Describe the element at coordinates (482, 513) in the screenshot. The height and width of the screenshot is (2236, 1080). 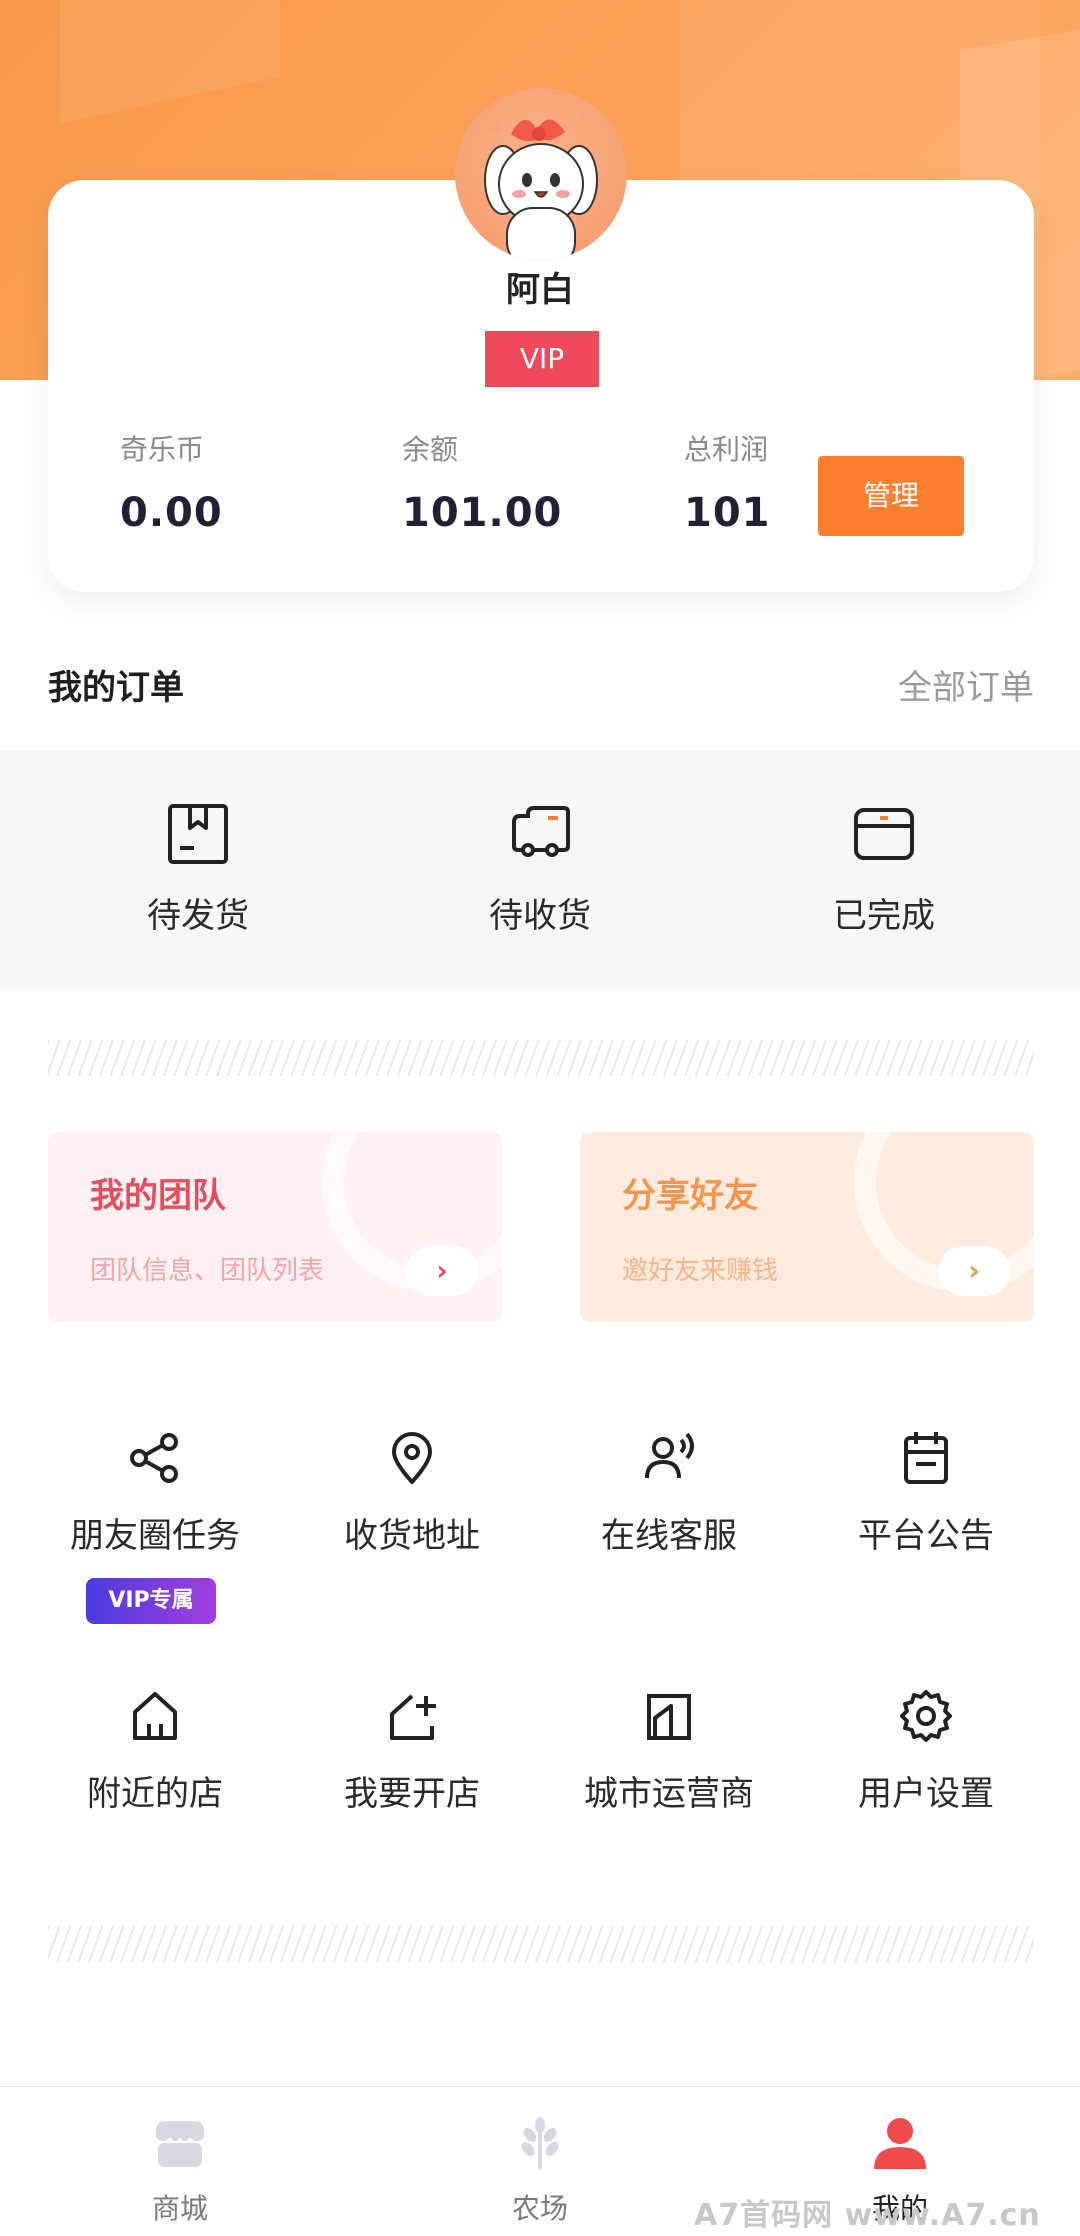
I see `stat-value: 101.00` at that location.